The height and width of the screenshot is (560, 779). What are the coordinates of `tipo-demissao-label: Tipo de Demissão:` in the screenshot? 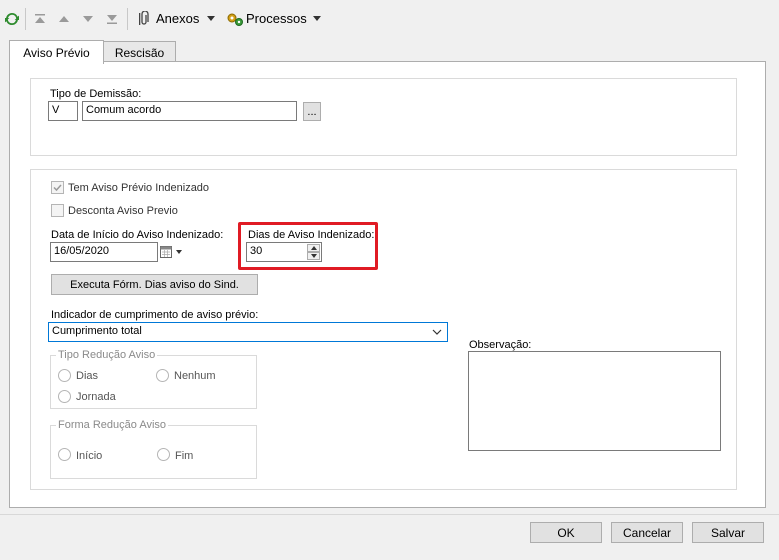 It's located at (96, 94).